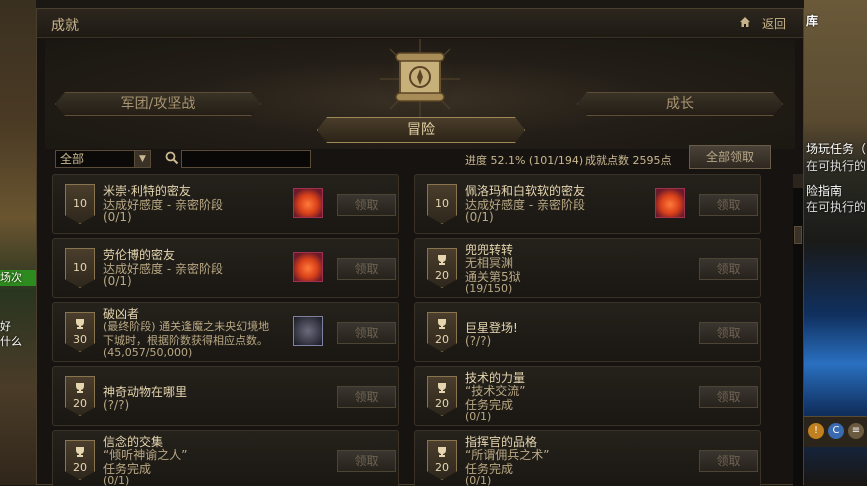 The width and height of the screenshot is (867, 486). Describe the element at coordinates (489, 288) in the screenshot. I see `achievement-progress: (19/150)` at that location.